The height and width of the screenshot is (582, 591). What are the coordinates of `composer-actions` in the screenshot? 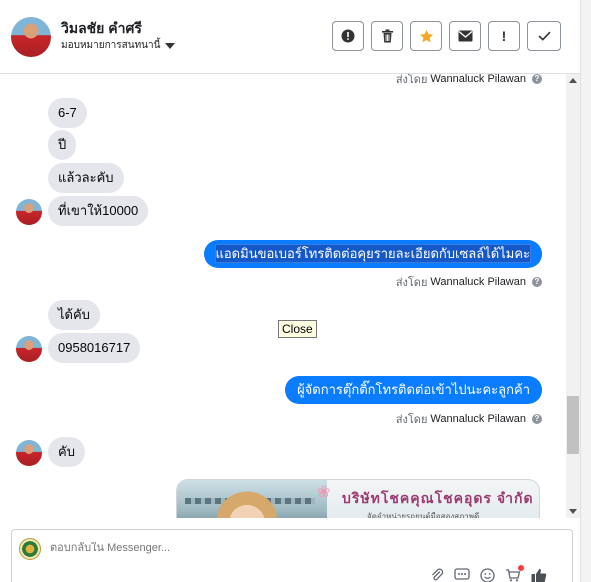 It's located at (488, 573).